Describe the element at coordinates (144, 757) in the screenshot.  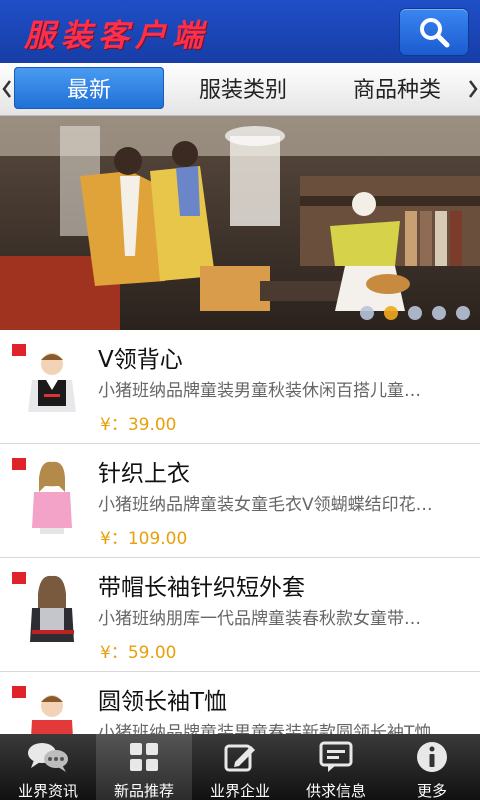
I see `grid-icon` at that location.